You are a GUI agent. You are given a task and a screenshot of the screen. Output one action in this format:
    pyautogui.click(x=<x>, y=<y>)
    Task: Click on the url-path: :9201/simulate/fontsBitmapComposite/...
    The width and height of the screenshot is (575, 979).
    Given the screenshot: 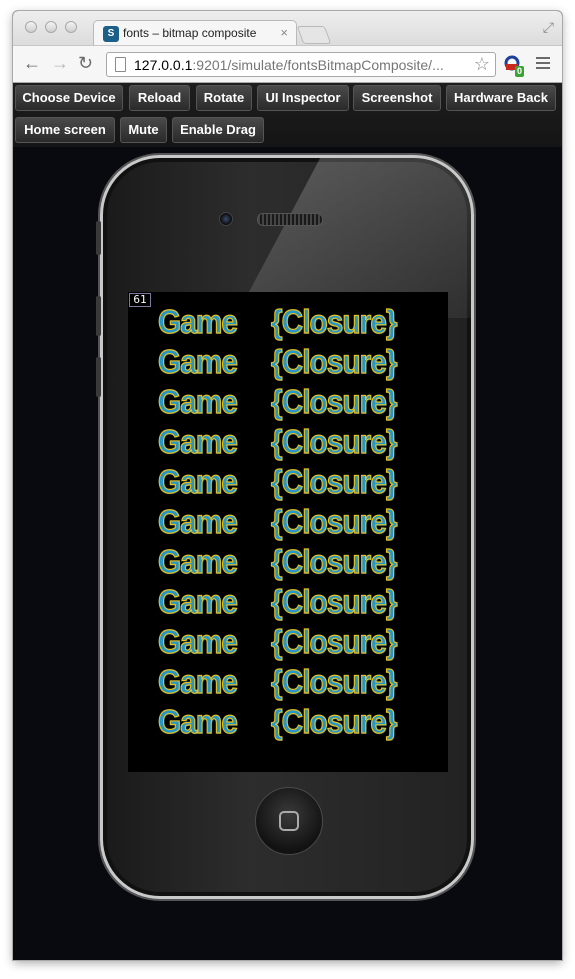 What is the action you would take?
    pyautogui.click(x=318, y=65)
    